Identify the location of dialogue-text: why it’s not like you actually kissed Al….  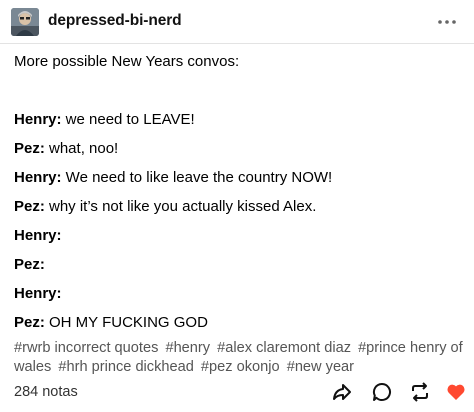
(180, 206).